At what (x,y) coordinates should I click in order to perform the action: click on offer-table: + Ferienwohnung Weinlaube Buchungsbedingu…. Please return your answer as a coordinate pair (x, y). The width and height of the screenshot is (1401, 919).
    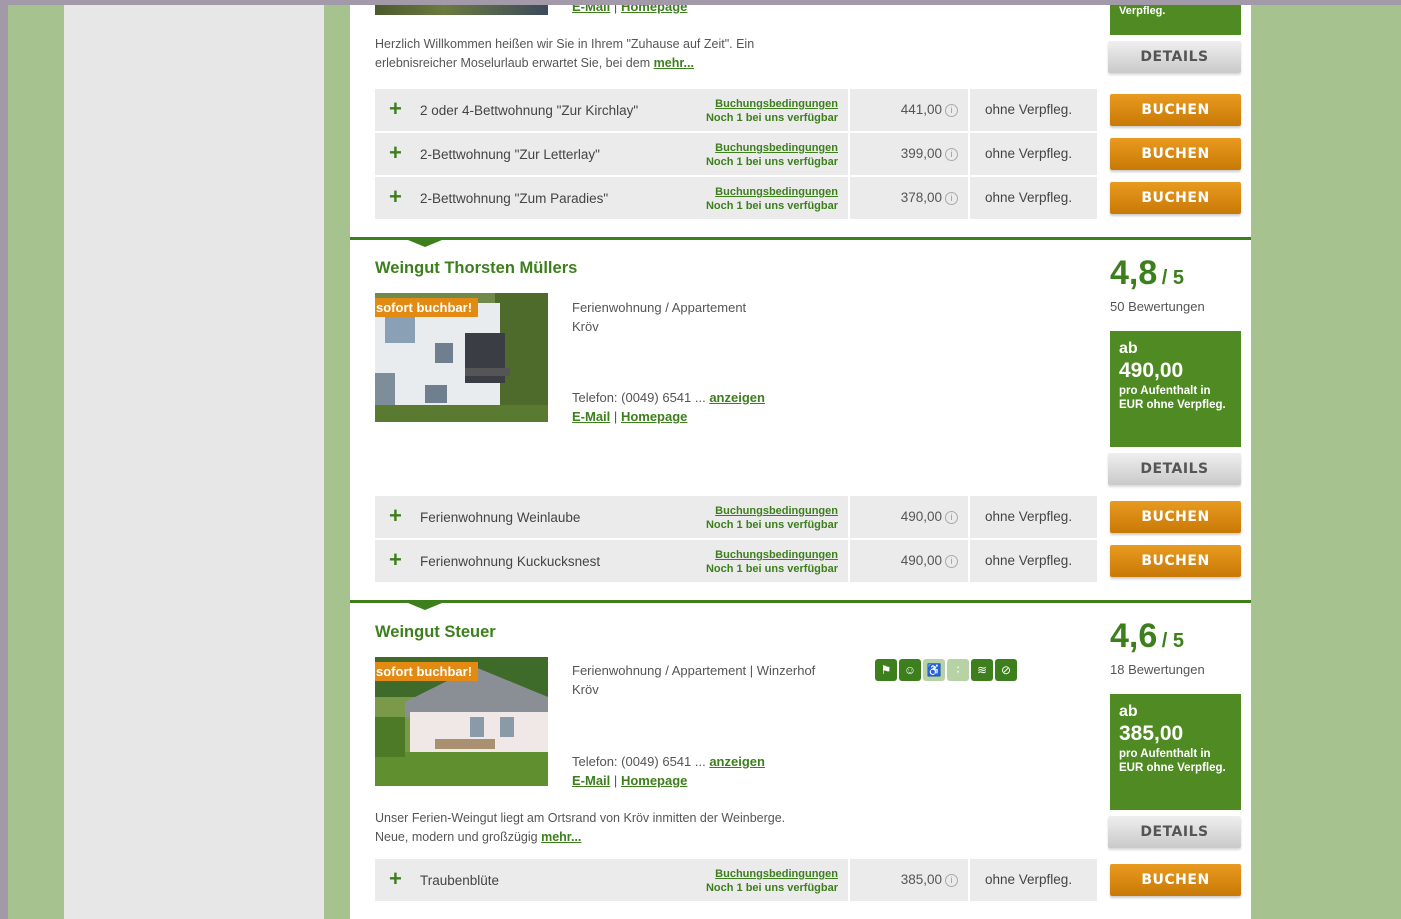
    Looking at the image, I should click on (809, 540).